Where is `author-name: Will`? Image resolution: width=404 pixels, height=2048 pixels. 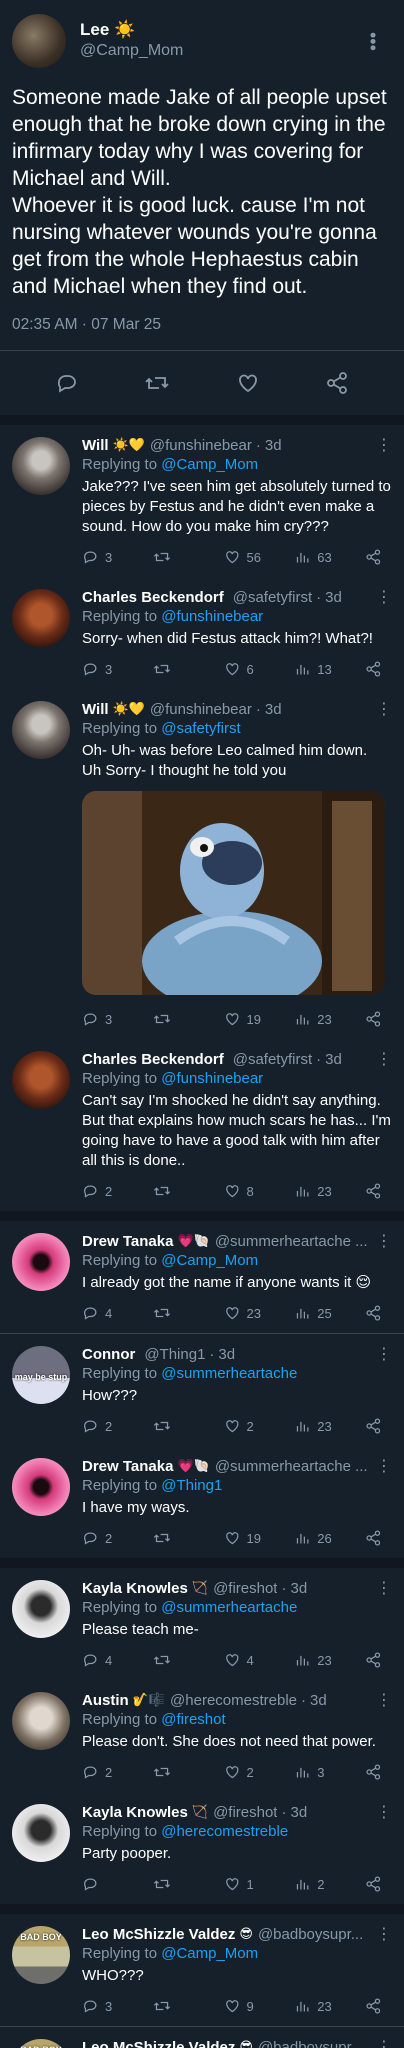
author-name: Will is located at coordinates (95, 445).